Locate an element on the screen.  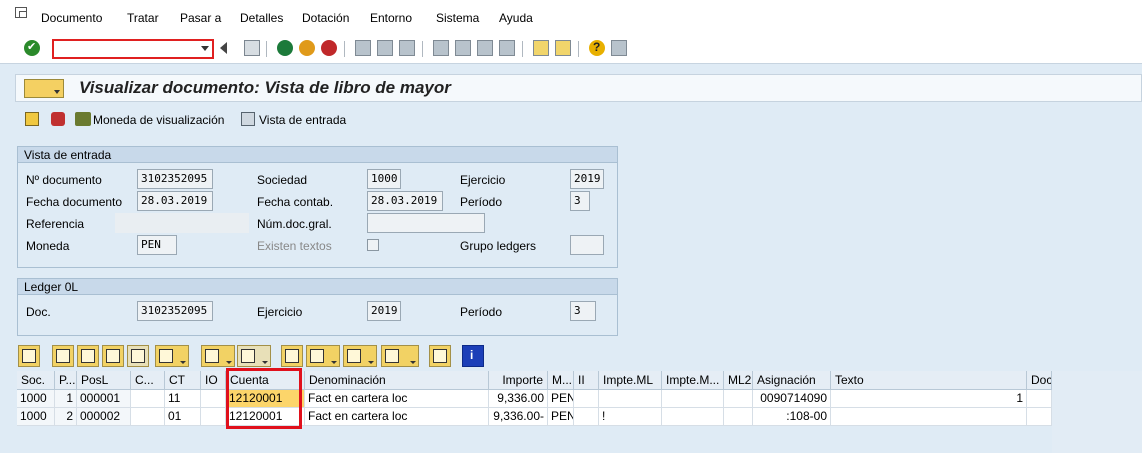
currency-icon is located at coordinates (83, 119).